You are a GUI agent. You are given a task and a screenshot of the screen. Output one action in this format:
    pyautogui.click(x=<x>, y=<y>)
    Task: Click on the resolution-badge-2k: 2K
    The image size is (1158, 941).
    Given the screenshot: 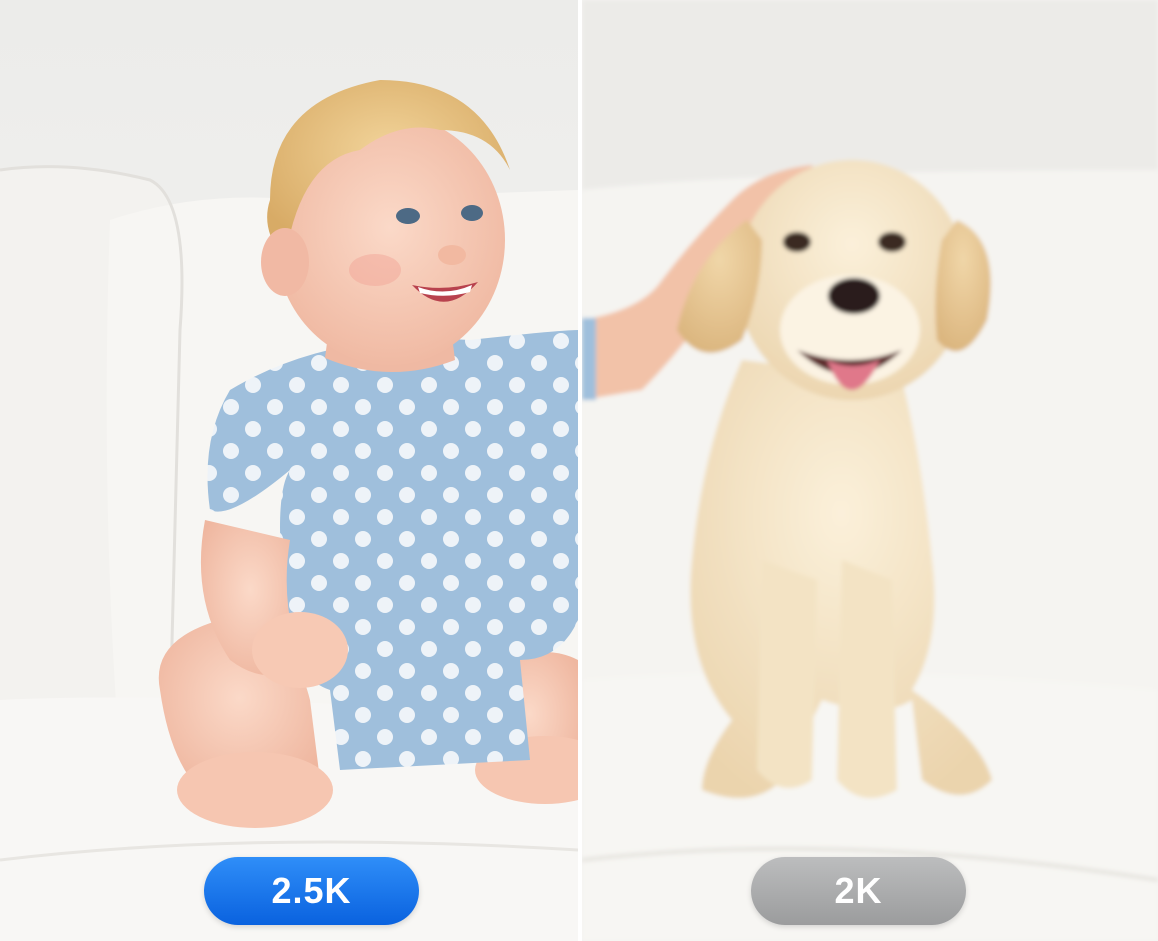 What is the action you would take?
    pyautogui.click(x=858, y=891)
    